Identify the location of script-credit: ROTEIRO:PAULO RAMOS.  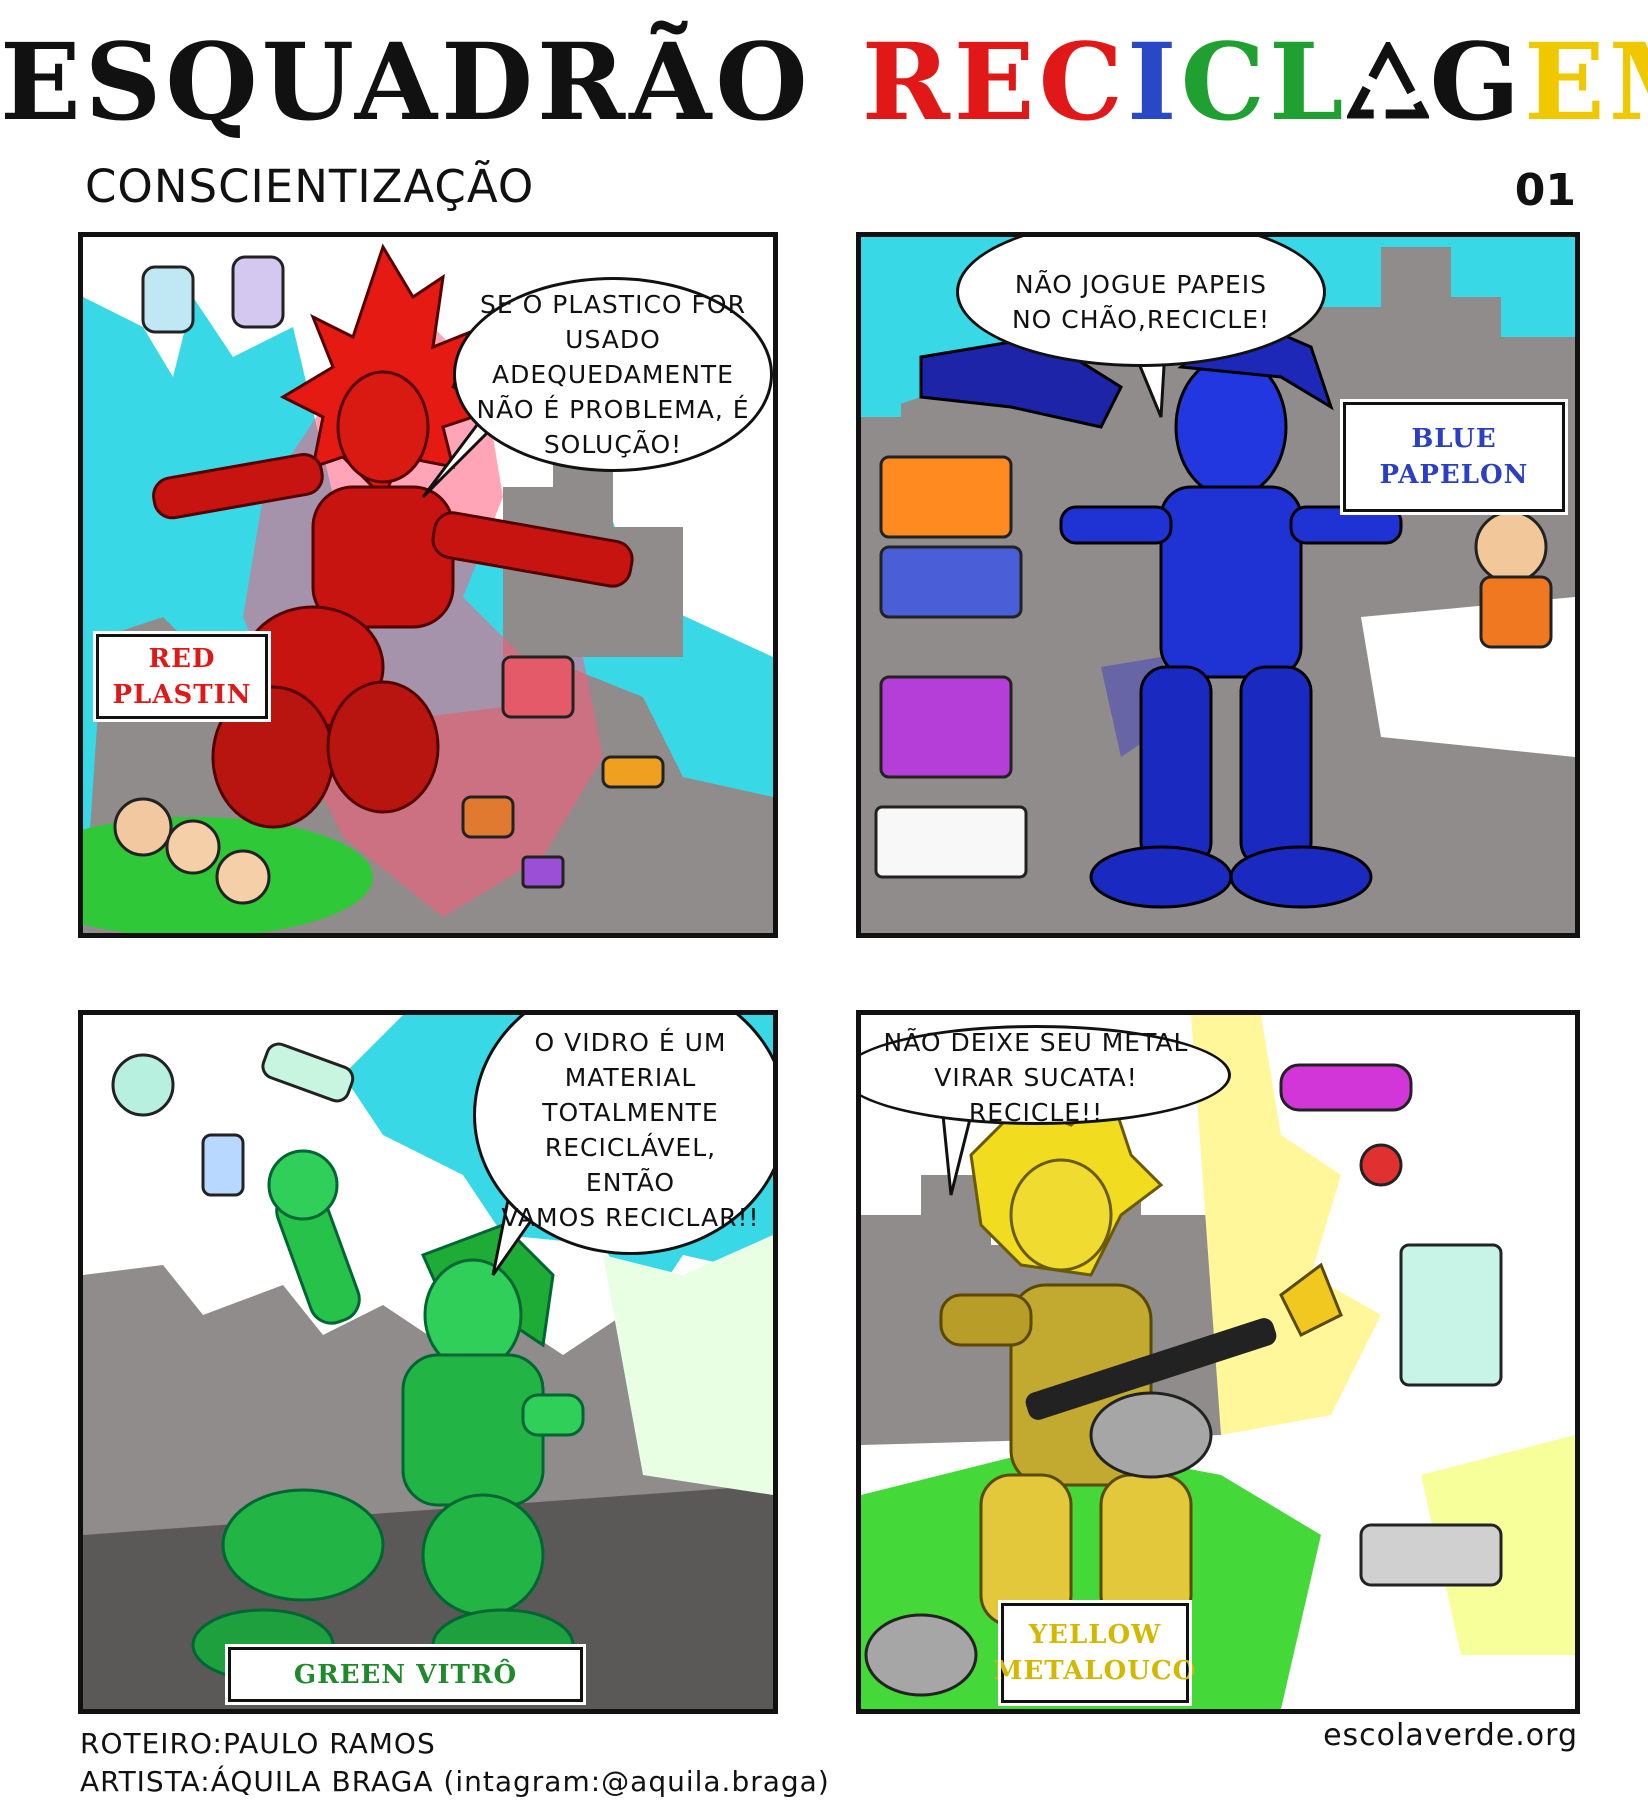
(258, 1743).